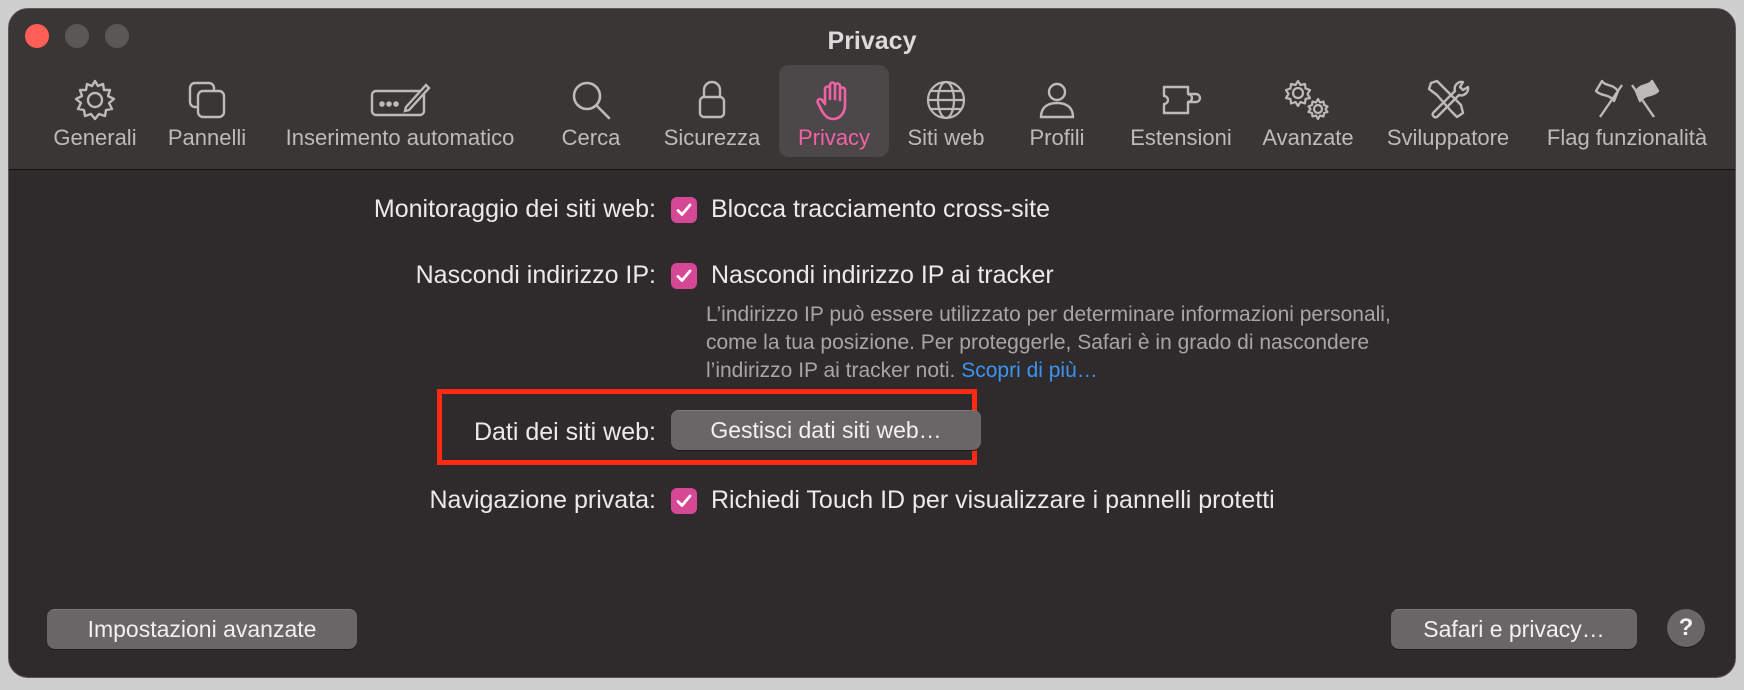 The image size is (1744, 690). I want to click on hide-ip-label: Nascondi indirizzo IP:, so click(535, 275).